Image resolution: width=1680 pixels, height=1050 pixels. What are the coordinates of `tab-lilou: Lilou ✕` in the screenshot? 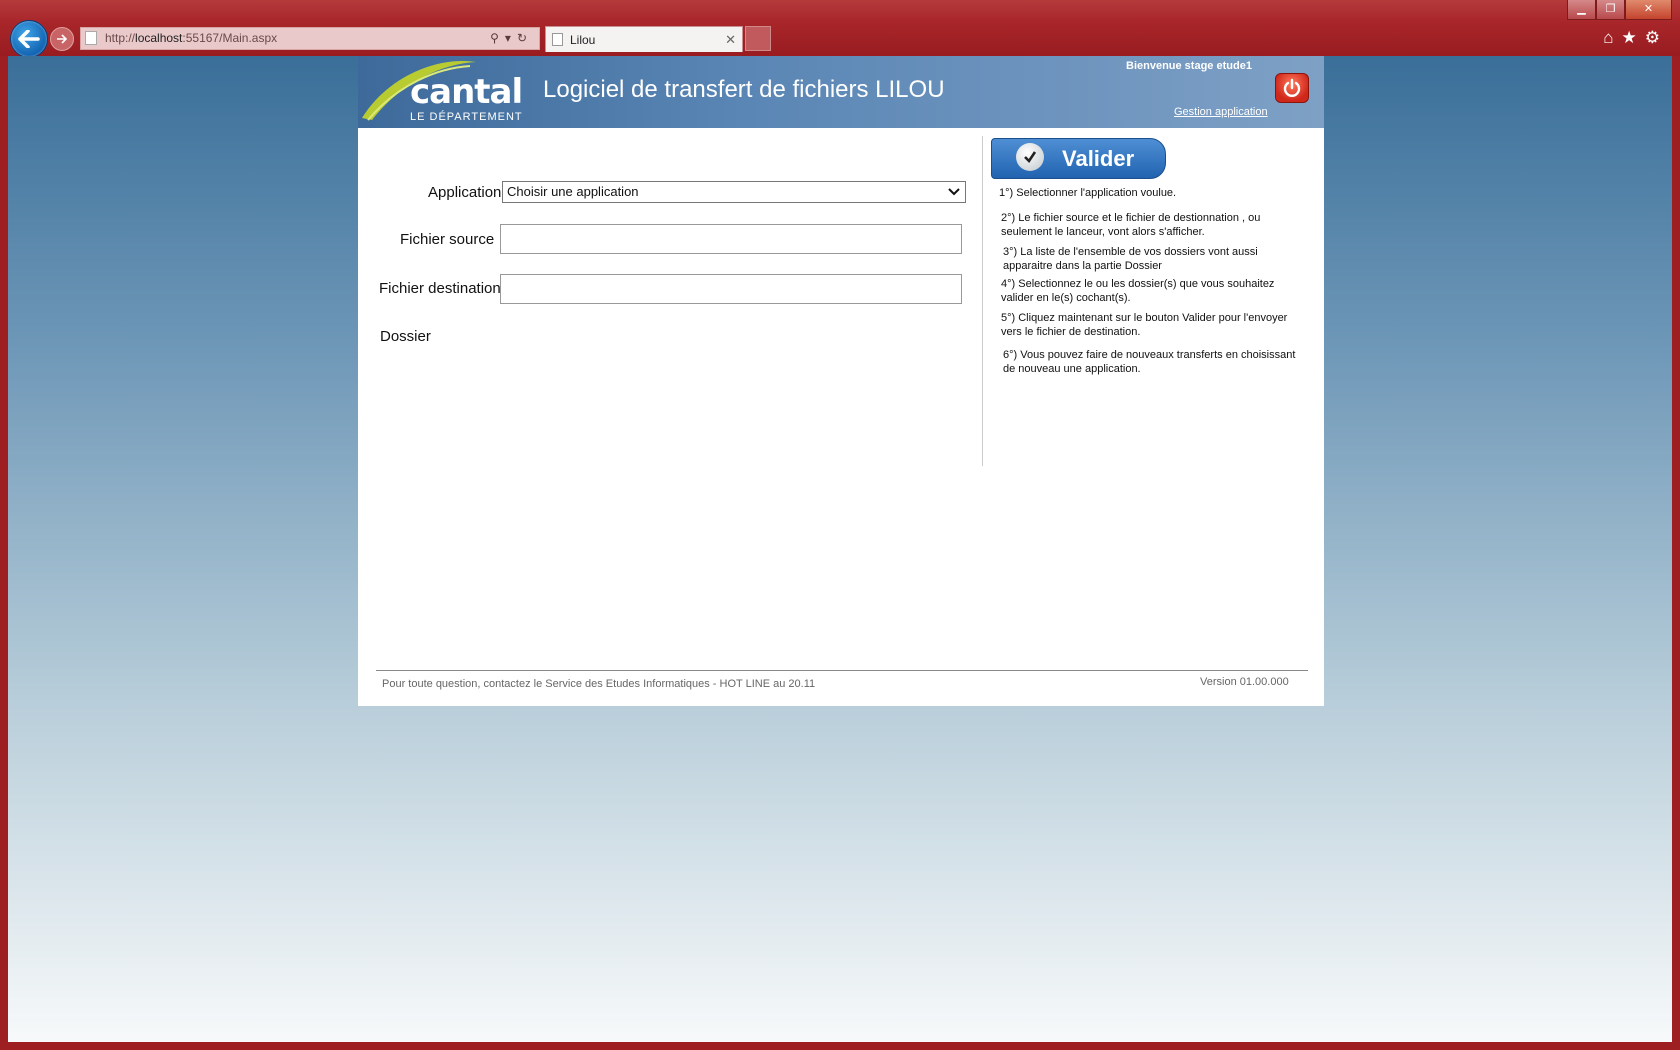 It's located at (644, 39).